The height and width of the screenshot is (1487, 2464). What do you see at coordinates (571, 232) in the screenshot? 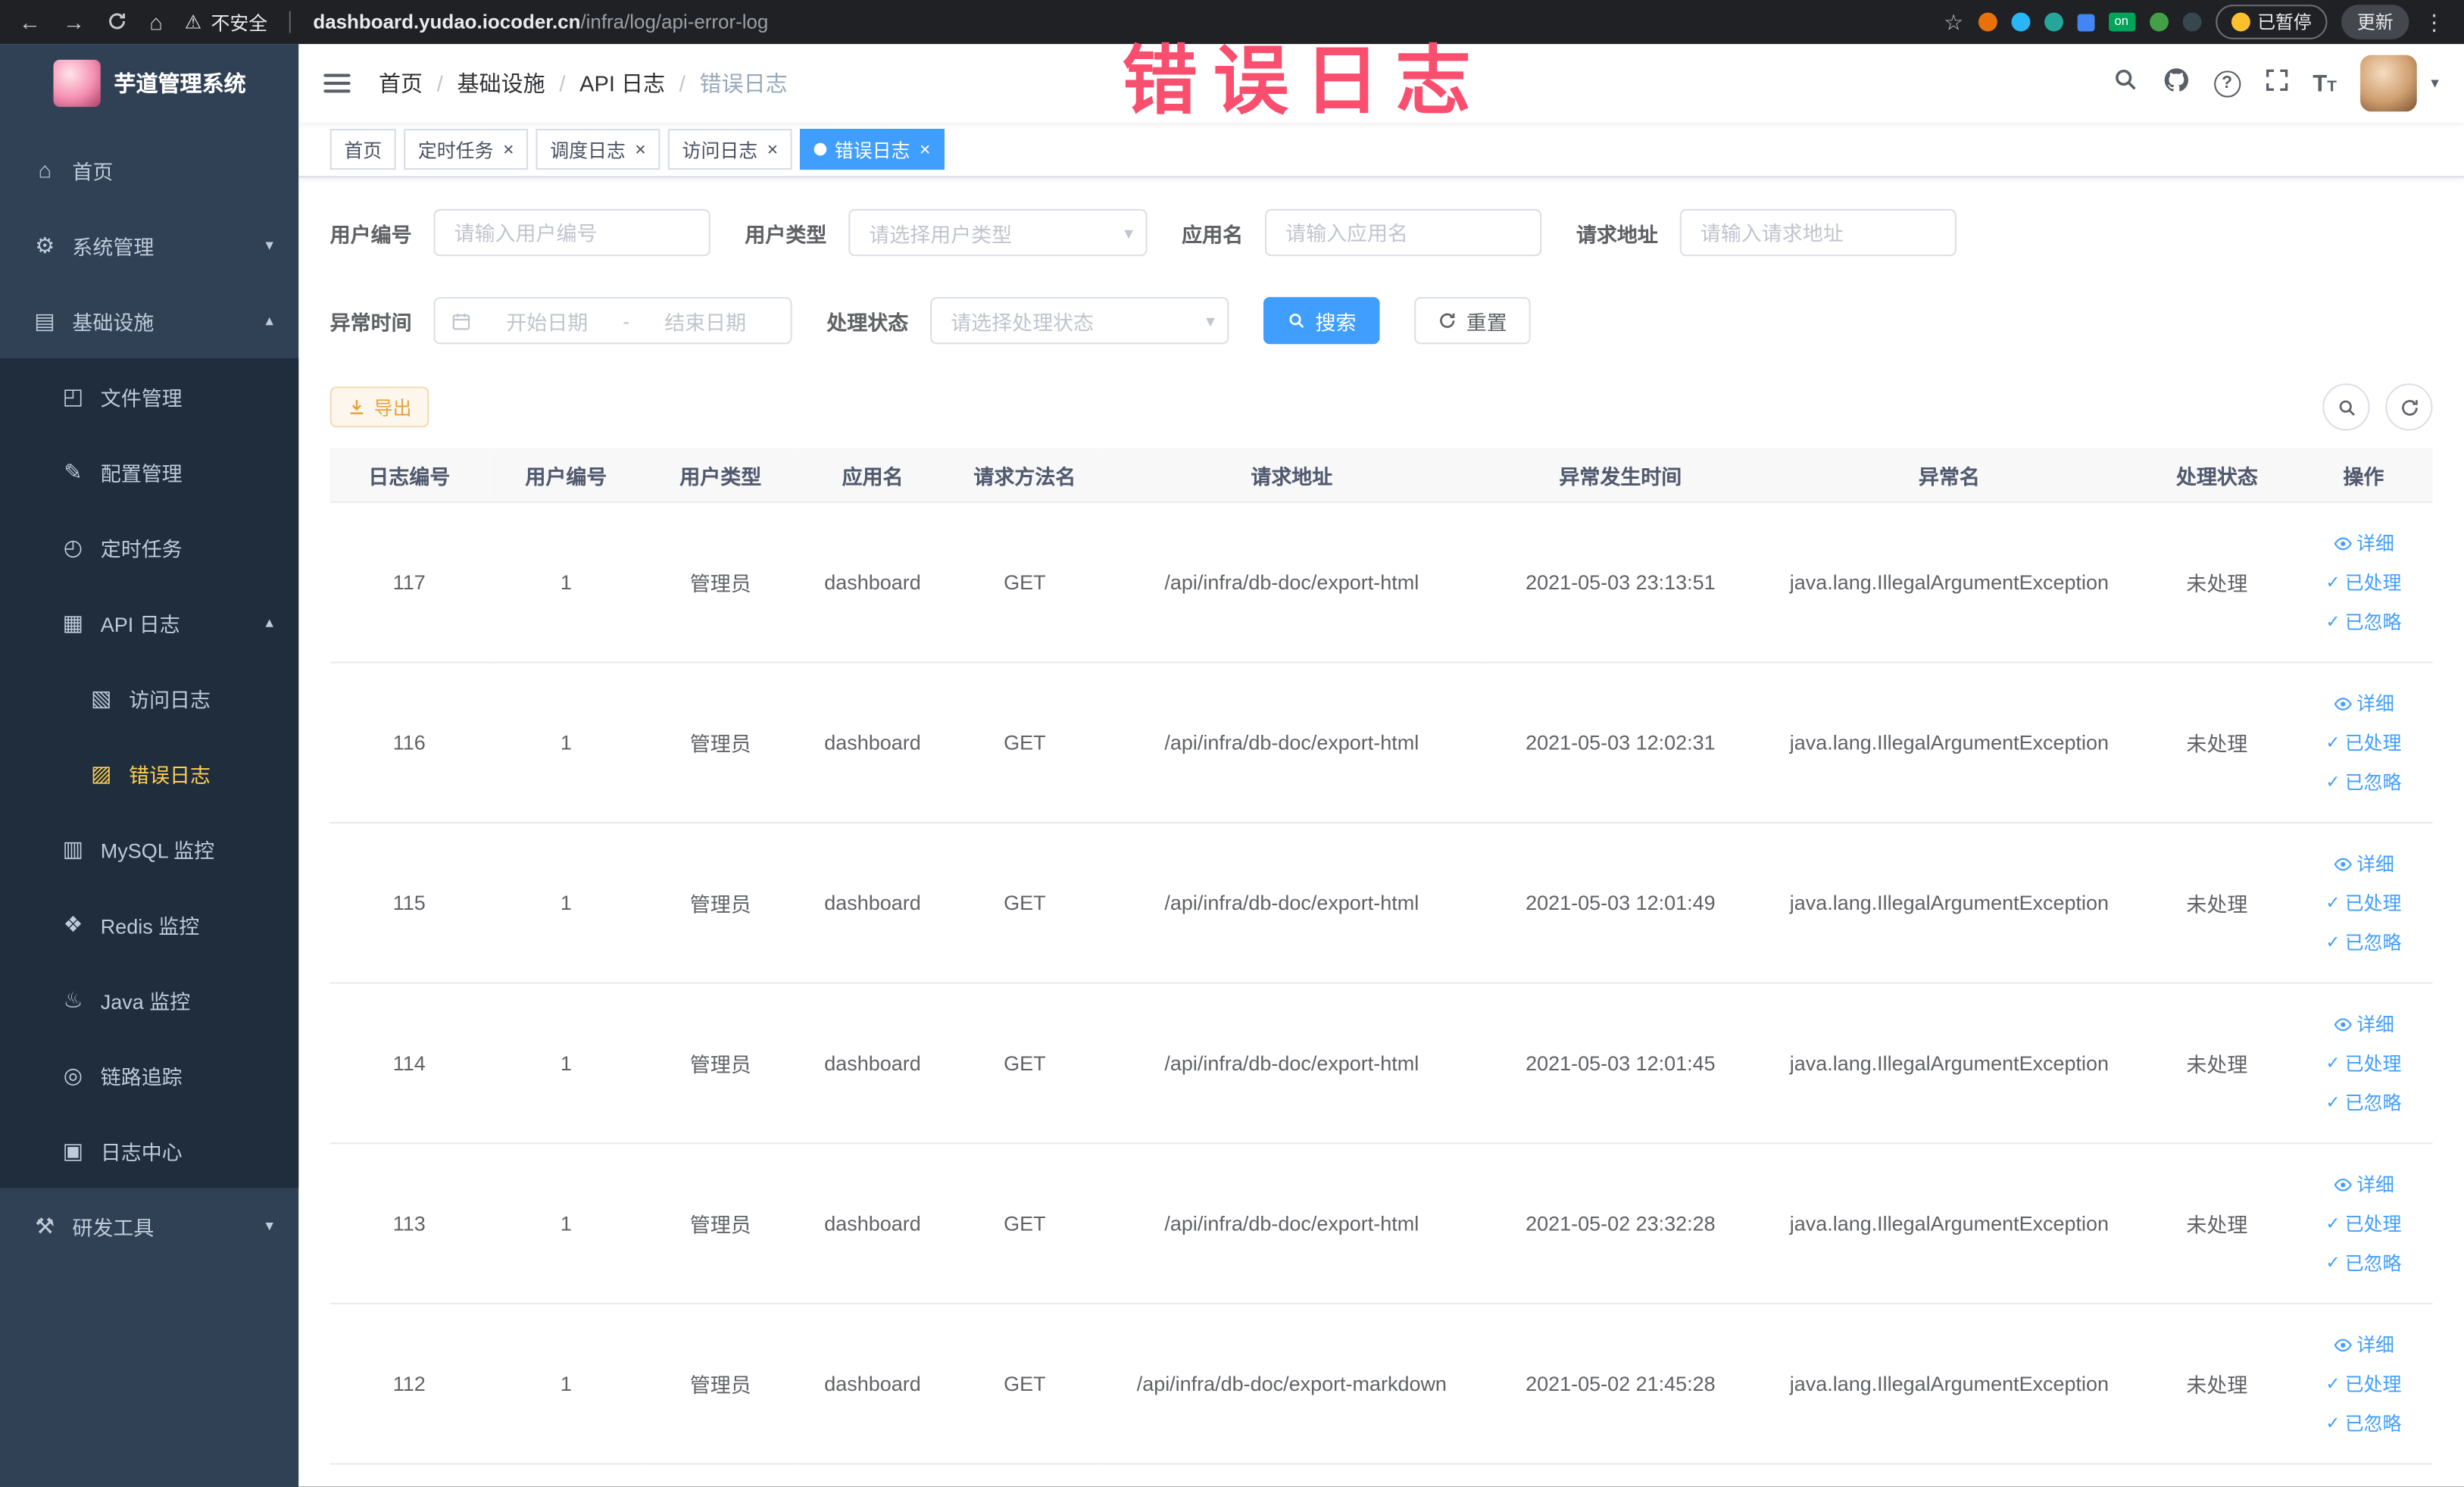
I see `user-id-input` at bounding box center [571, 232].